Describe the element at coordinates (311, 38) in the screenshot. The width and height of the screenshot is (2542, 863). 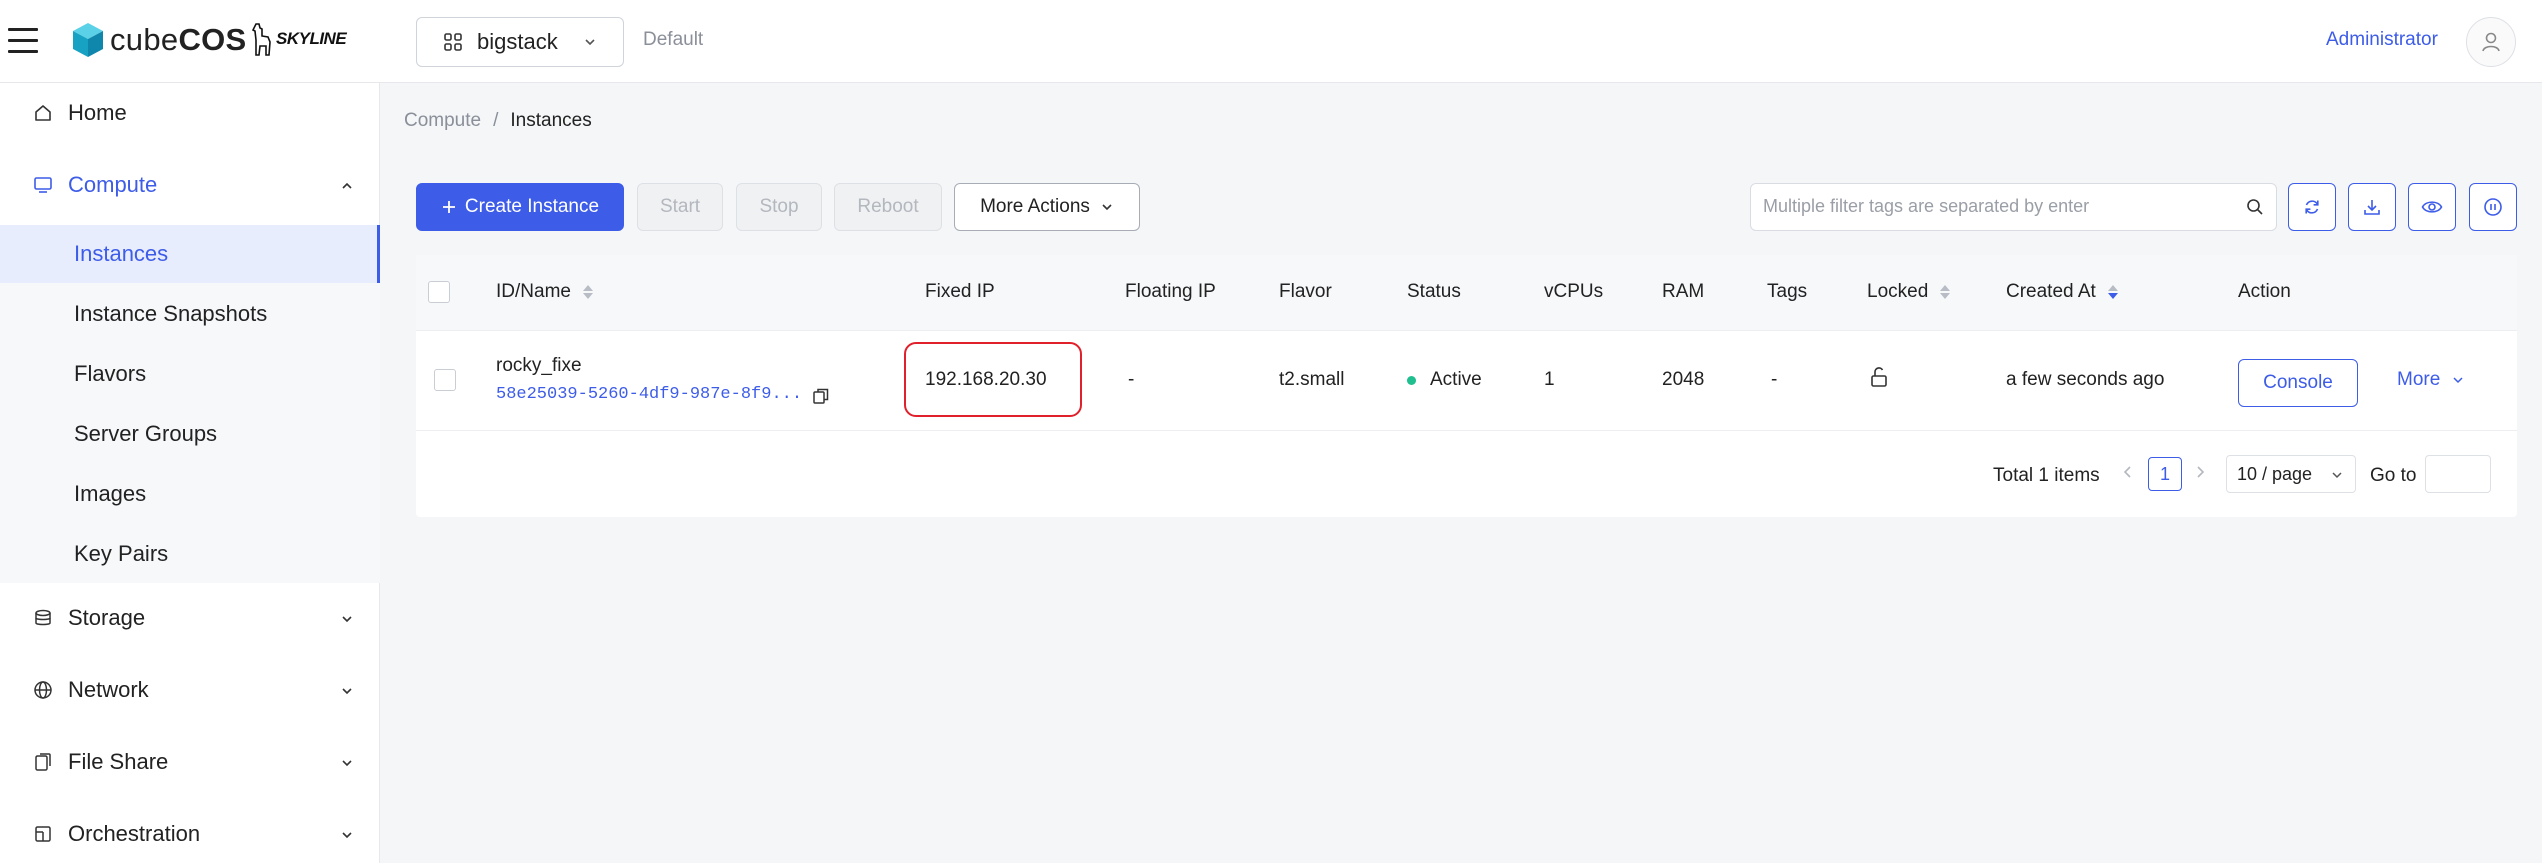
I see `skyline-wordmark: SKYLINE` at that location.